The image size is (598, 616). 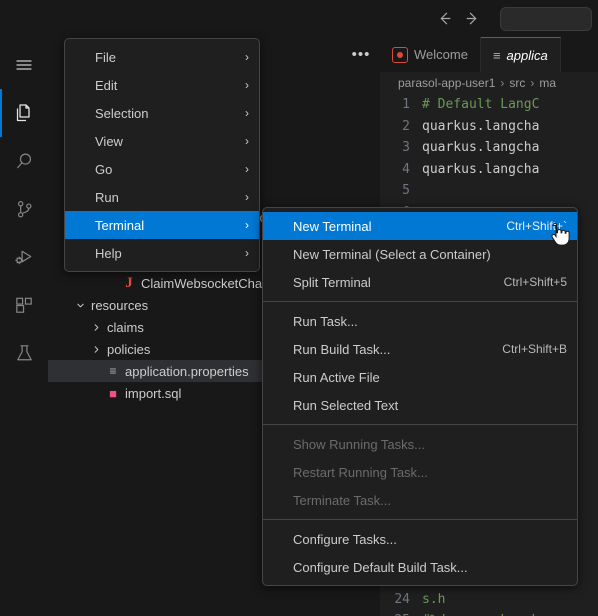 I want to click on menu-item-view: View ›, so click(x=162, y=141).